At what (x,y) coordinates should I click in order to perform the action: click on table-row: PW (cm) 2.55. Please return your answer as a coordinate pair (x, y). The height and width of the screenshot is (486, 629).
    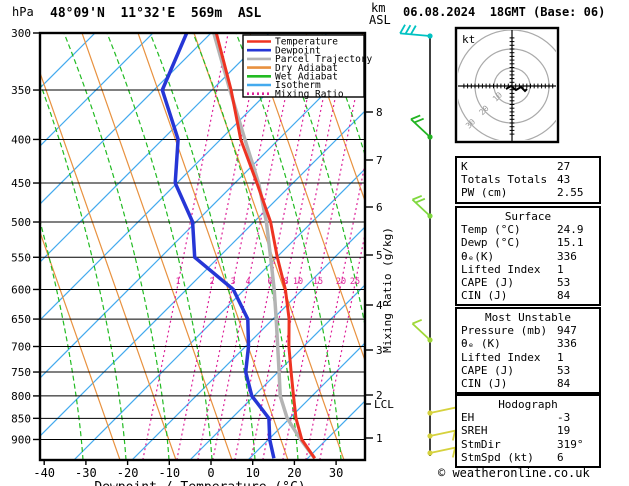
    Looking at the image, I should click on (528, 192).